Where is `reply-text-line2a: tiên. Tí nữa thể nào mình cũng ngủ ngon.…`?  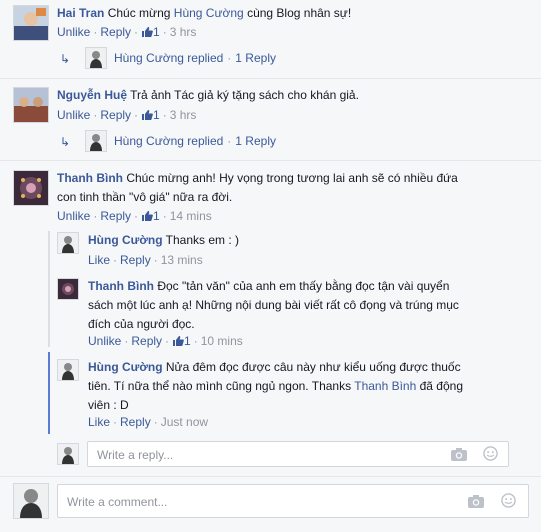
reply-text-line2a: tiên. Tí nữa thể nào mình cũng ngủ ngon.… is located at coordinates (220, 386).